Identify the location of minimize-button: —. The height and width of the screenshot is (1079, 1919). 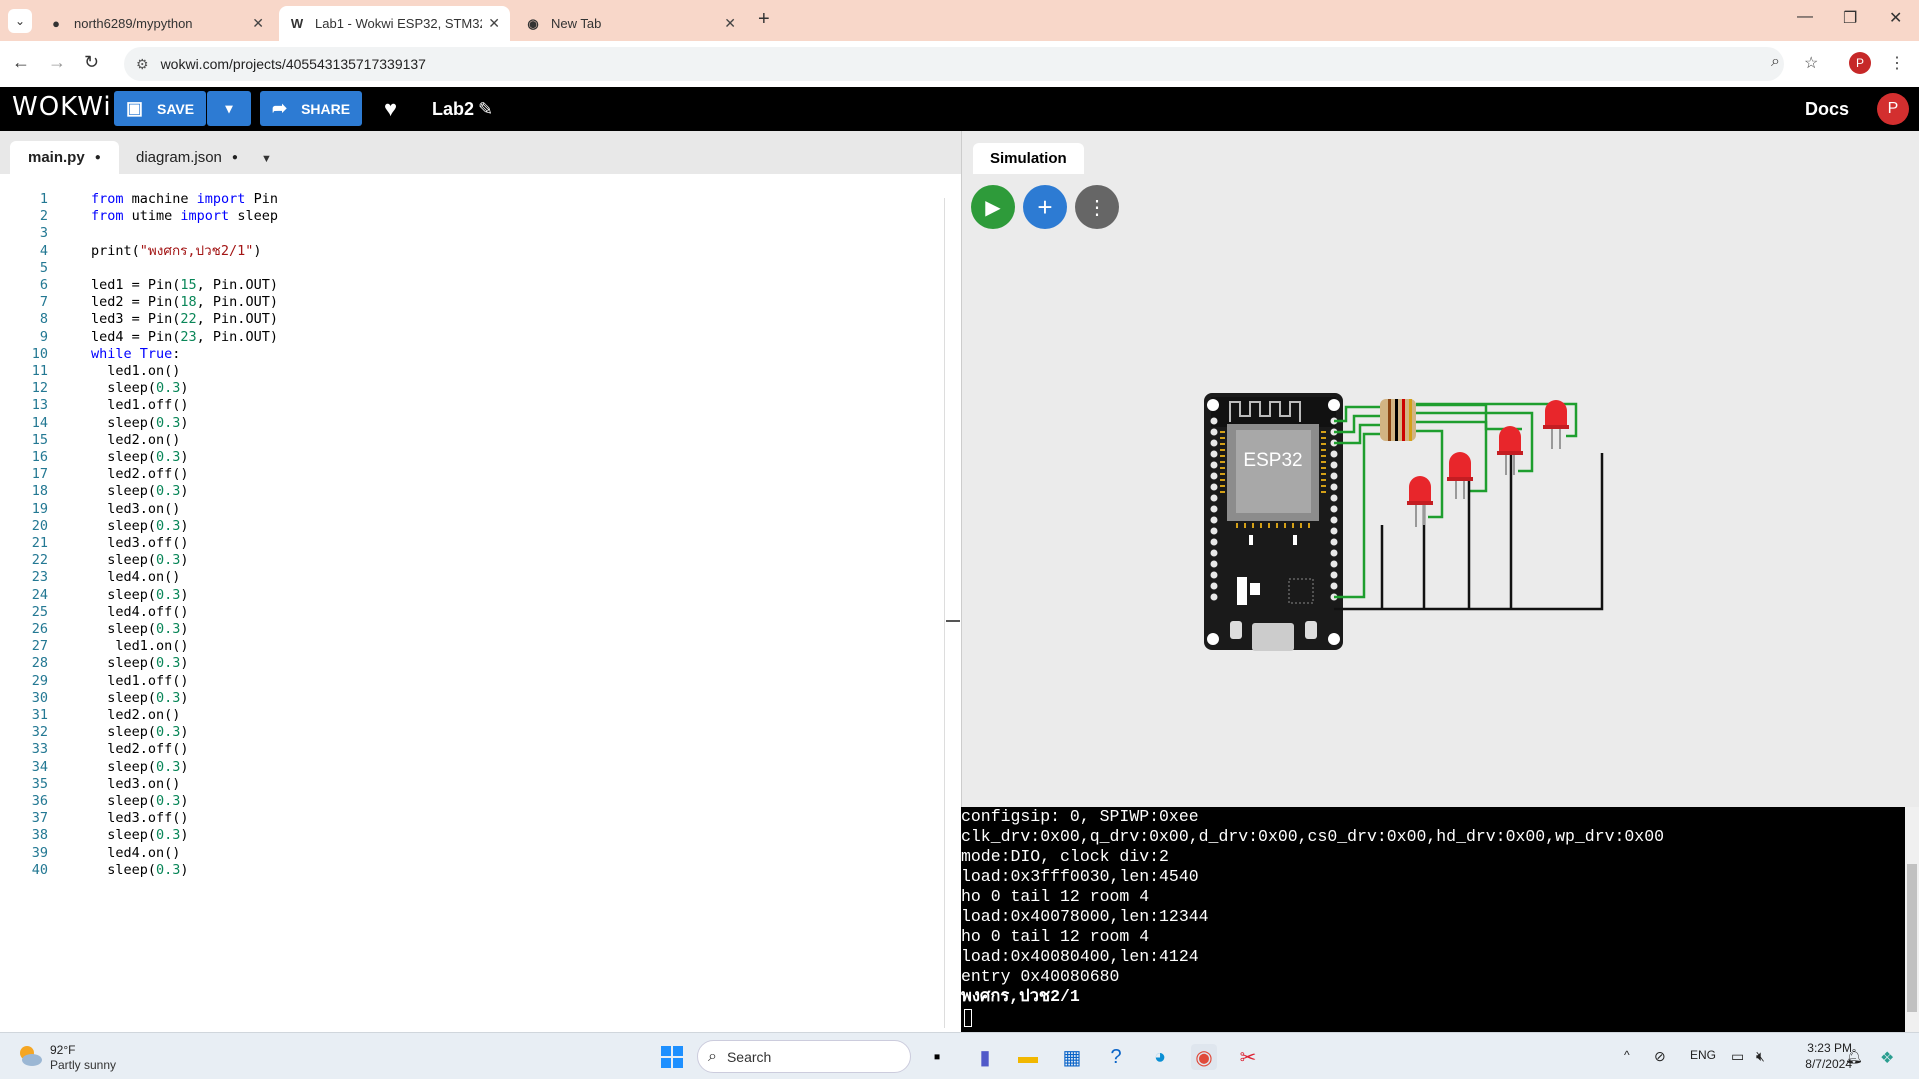
(1805, 17).